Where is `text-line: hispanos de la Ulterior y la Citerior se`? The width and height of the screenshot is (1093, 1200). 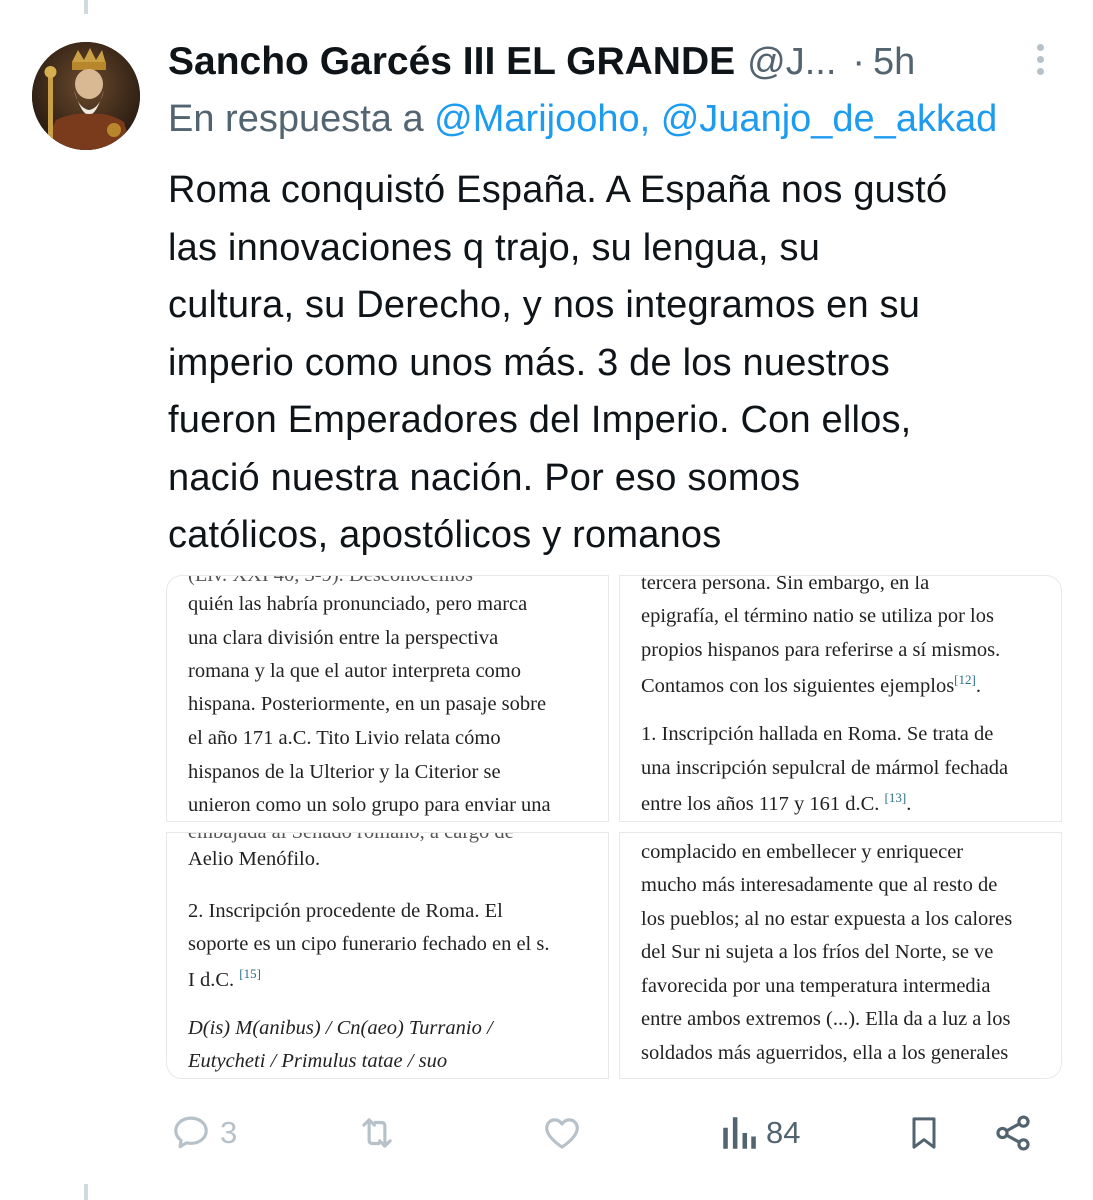
text-line: hispanos de la Ulterior y la Citerior se is located at coordinates (344, 772).